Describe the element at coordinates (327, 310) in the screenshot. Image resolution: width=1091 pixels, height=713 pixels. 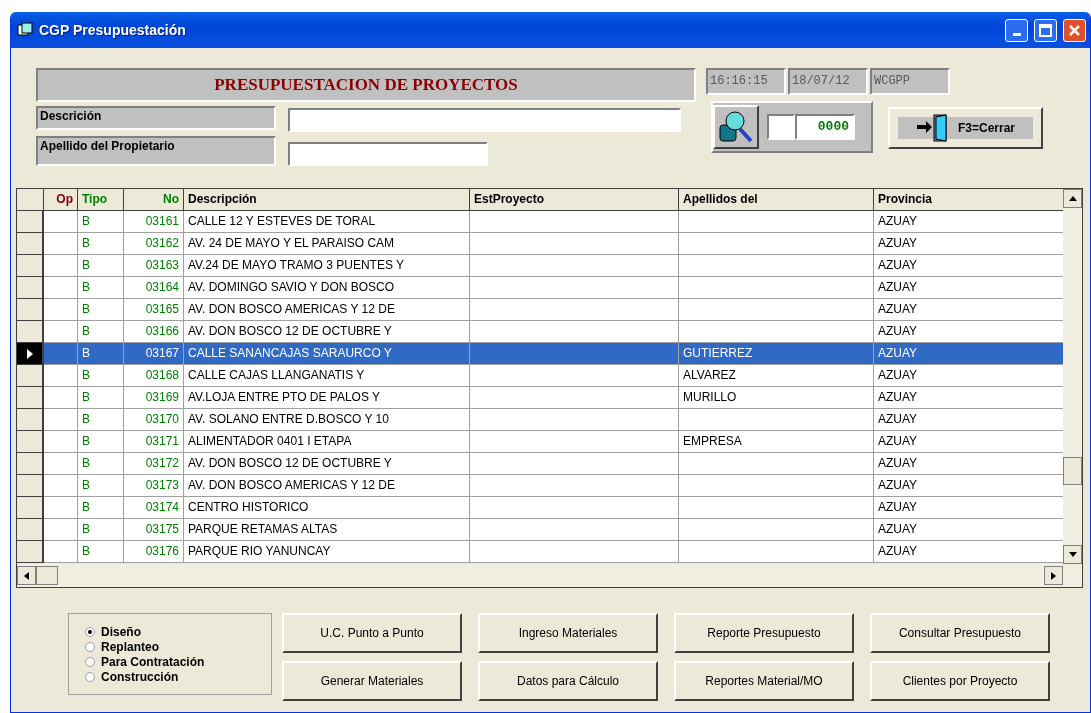
I see `table-cell: AV. DON BOSCO AMERICAS Y 12 DE` at that location.